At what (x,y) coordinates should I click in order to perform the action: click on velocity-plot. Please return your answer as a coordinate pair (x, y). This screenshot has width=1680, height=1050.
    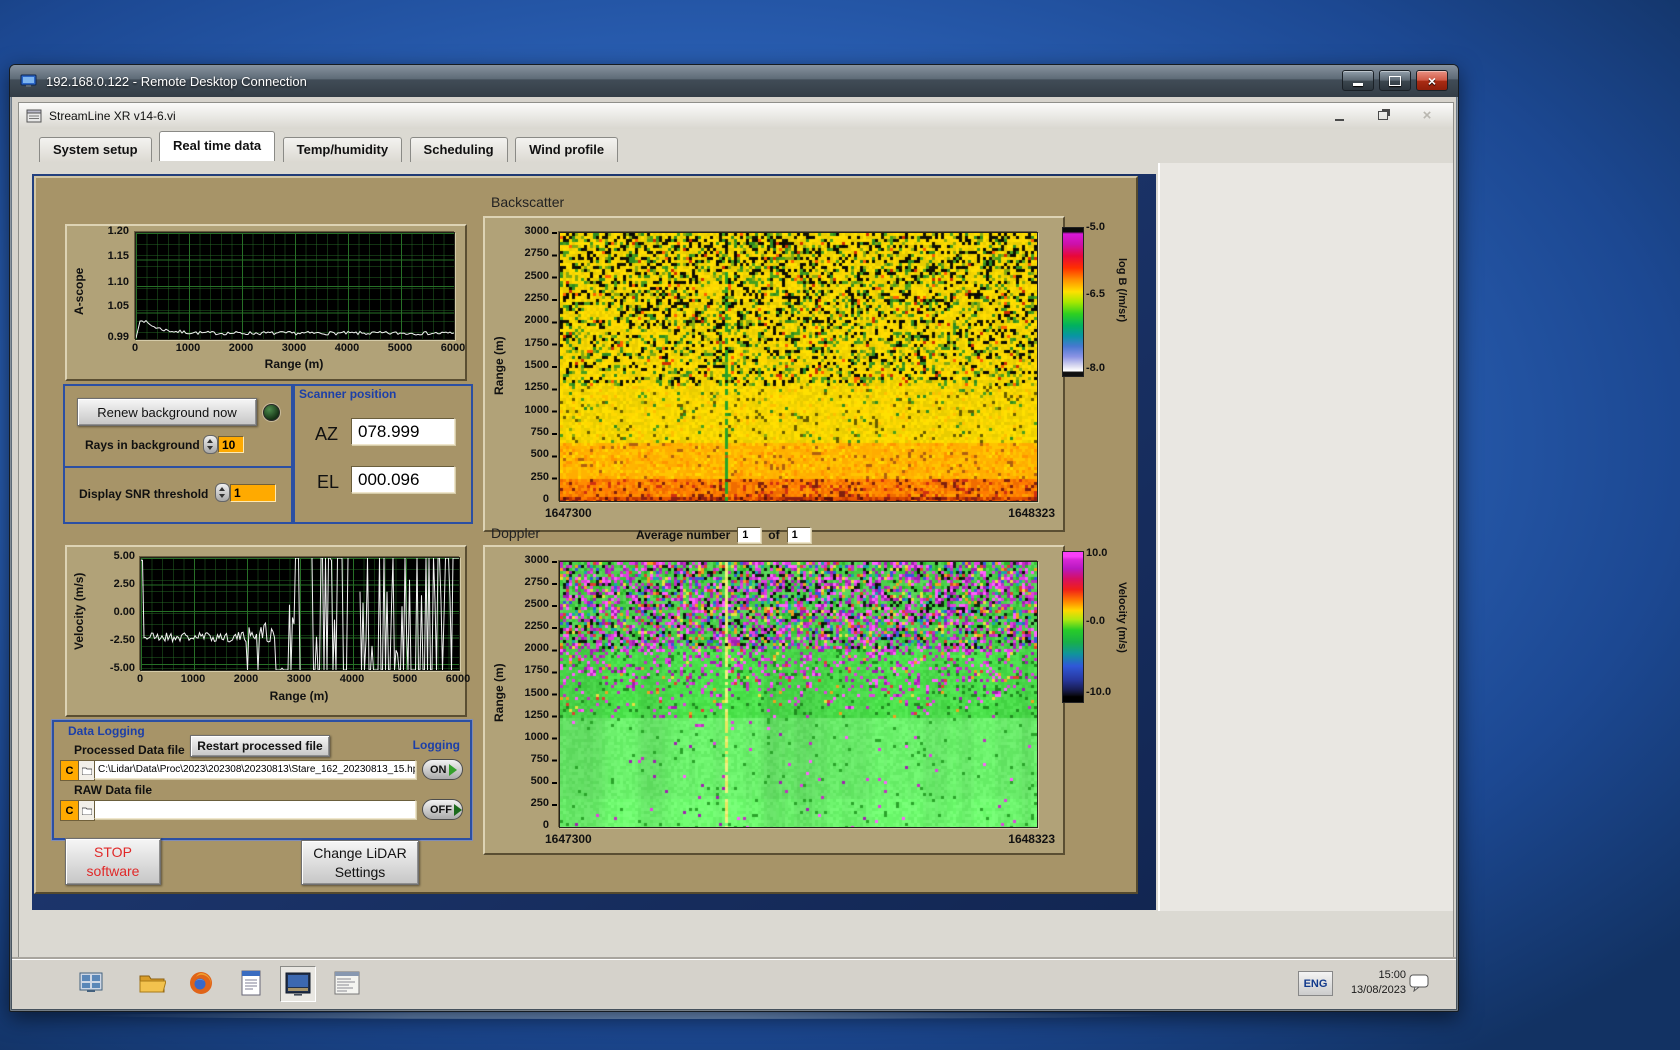
    Looking at the image, I should click on (300, 614).